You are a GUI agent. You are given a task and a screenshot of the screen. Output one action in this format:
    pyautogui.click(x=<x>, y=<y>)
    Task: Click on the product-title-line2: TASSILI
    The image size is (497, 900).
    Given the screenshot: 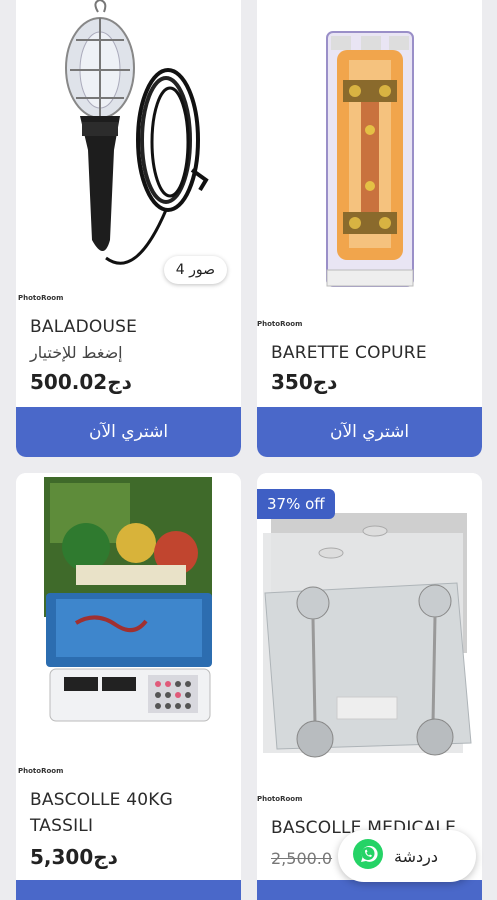 What is the action you would take?
    pyautogui.click(x=61, y=826)
    